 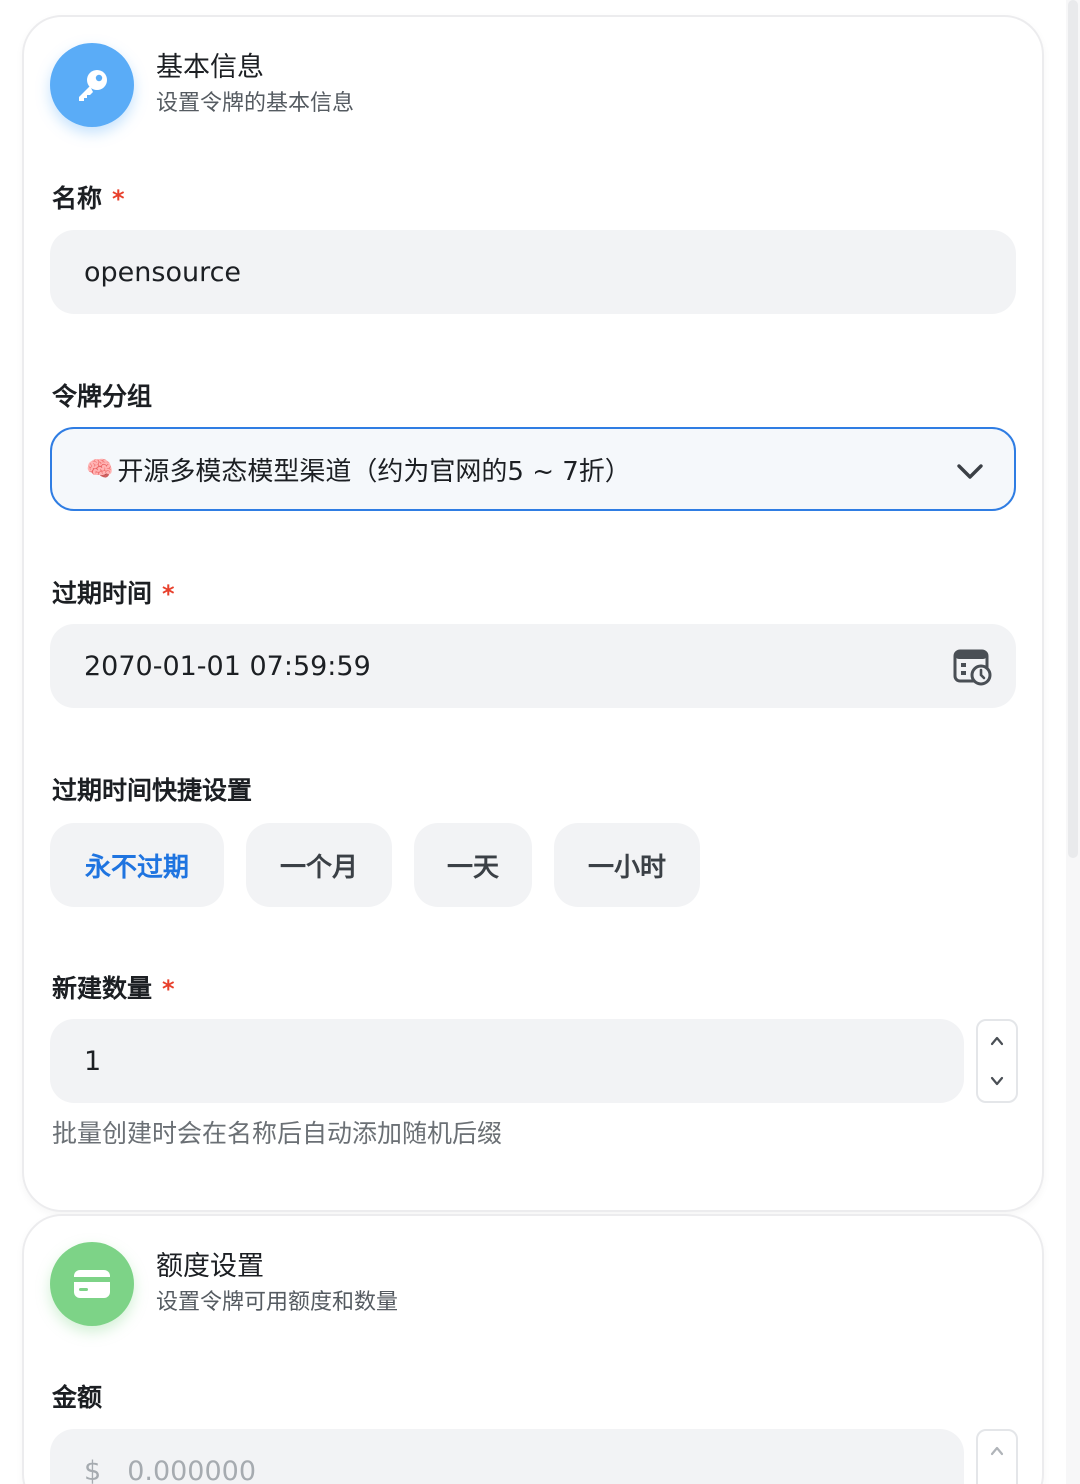 I want to click on quick-never-button: 永不过期, so click(x=137, y=865).